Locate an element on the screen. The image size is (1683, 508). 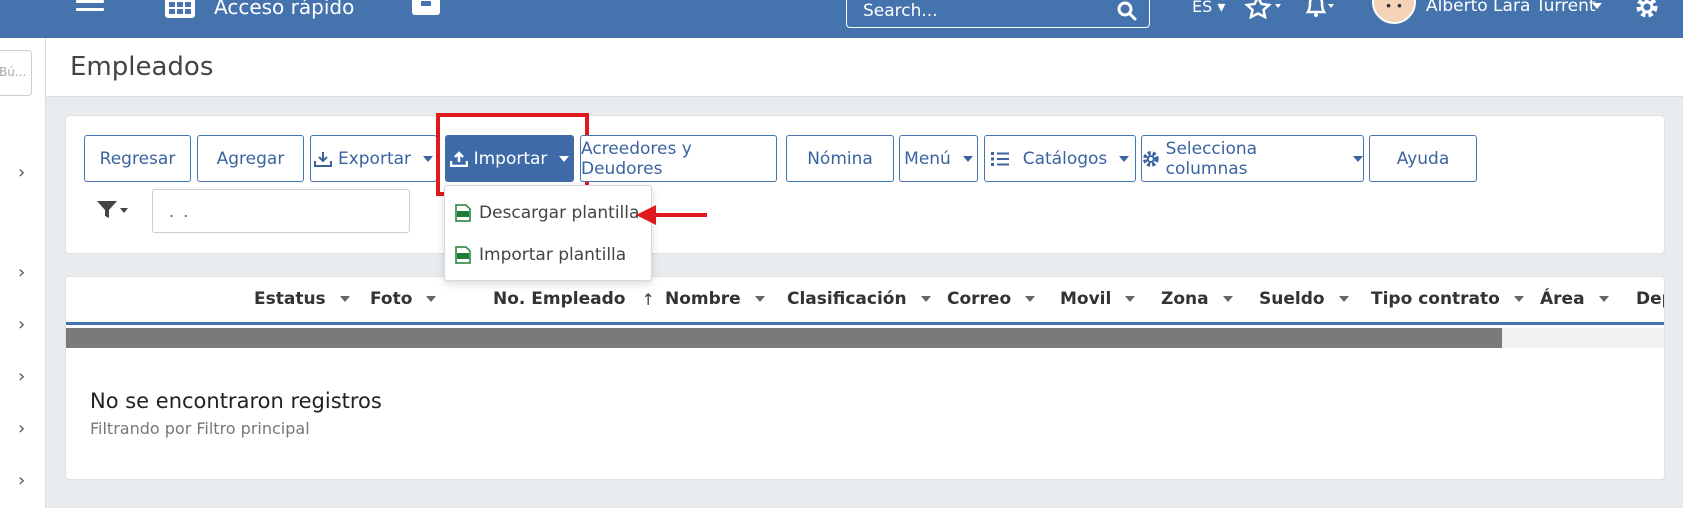
import-dropdown-menu: Descargar plantilla Importar plantilla is located at coordinates (548, 233).